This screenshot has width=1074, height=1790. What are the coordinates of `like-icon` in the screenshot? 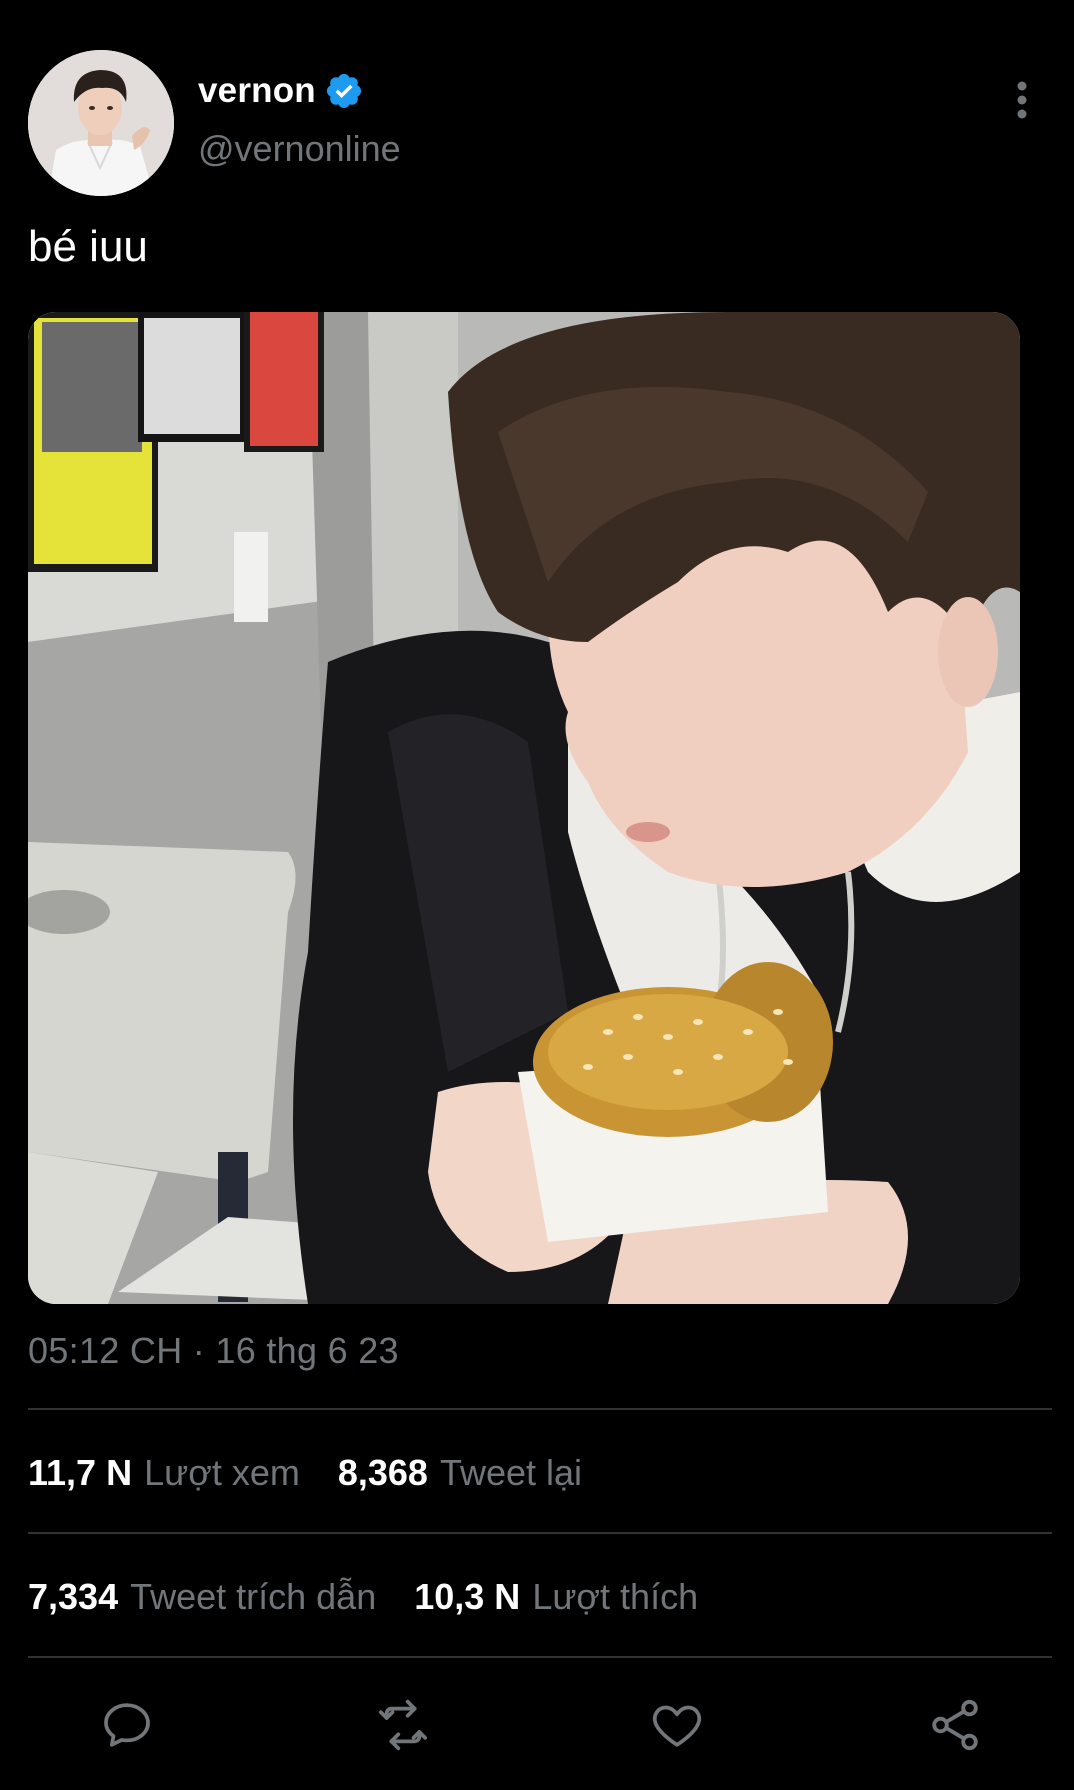 It's located at (677, 1725).